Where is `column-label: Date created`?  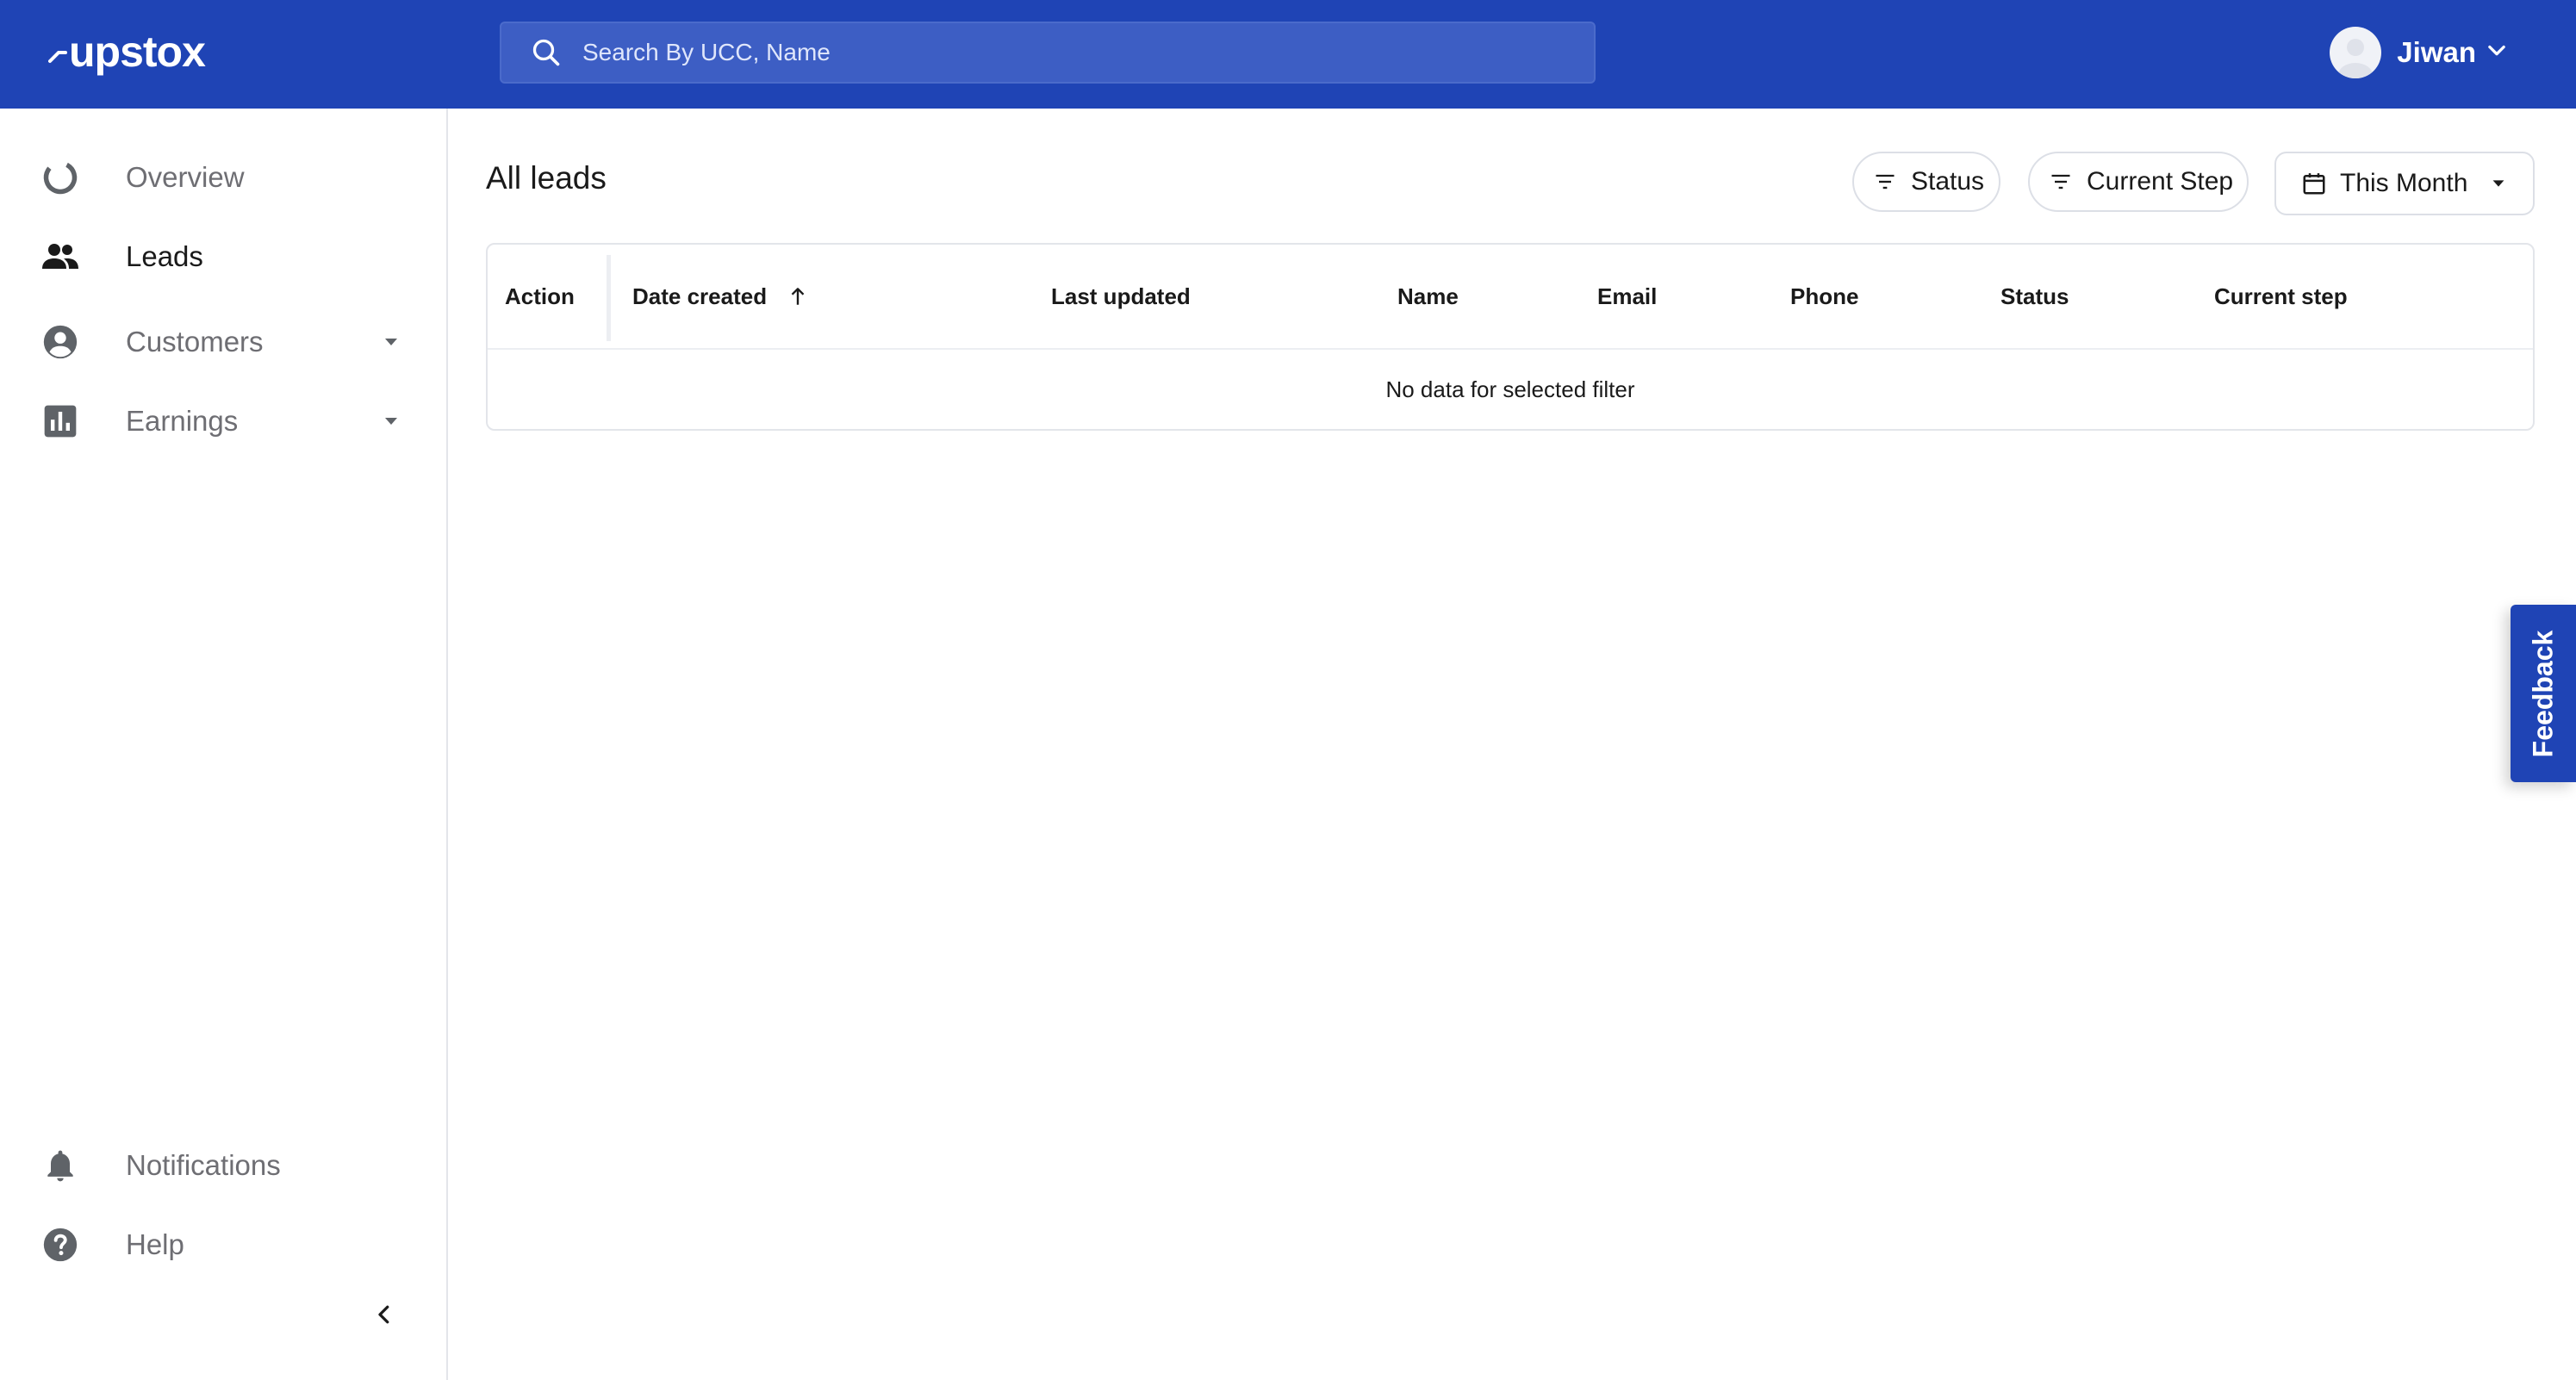 column-label: Date created is located at coordinates (700, 296).